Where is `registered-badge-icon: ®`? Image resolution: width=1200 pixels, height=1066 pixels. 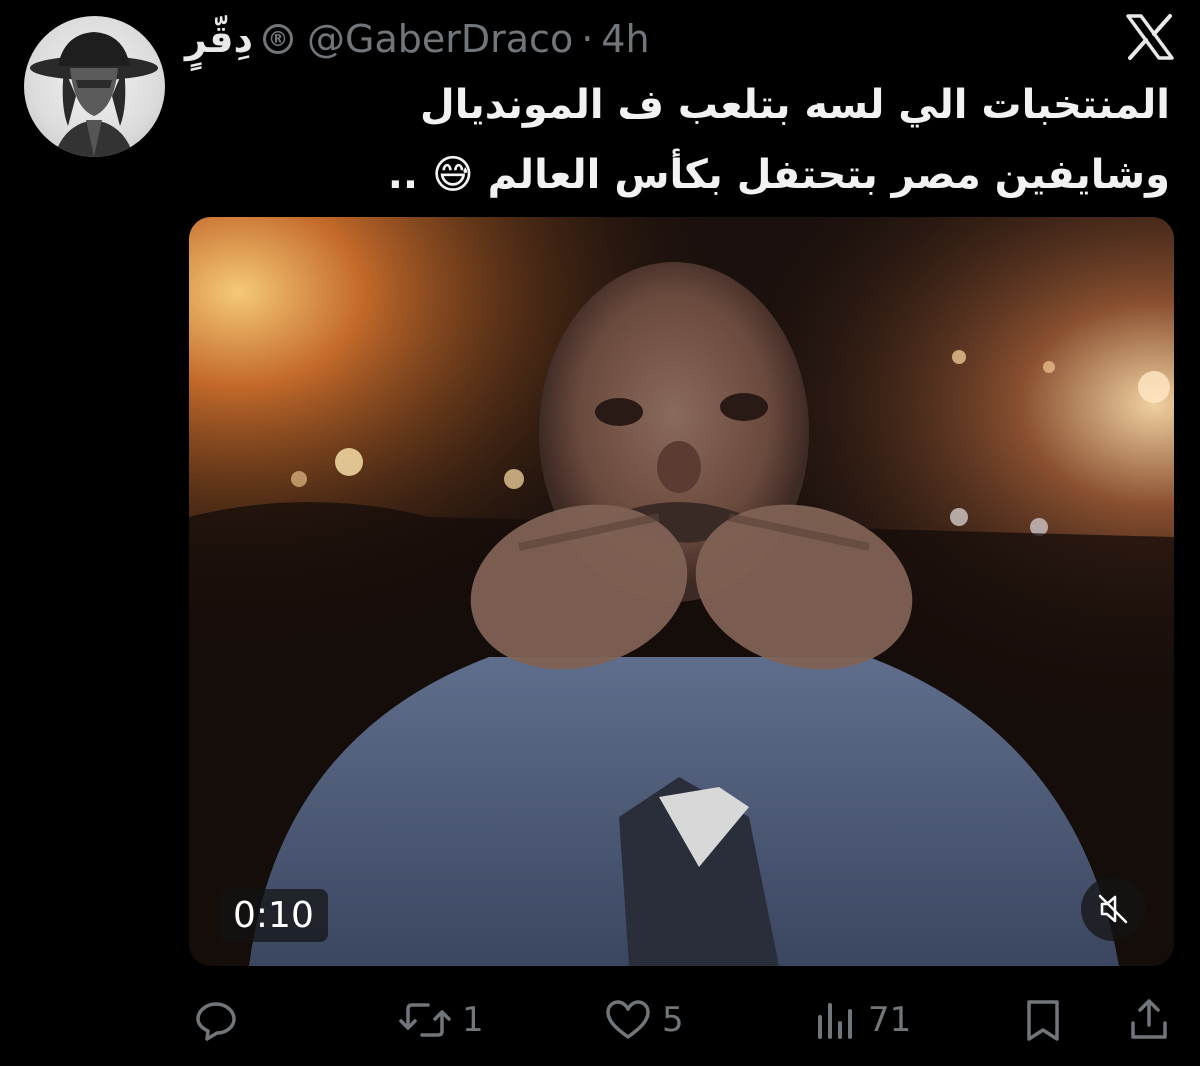
registered-badge-icon: ® is located at coordinates (278, 39).